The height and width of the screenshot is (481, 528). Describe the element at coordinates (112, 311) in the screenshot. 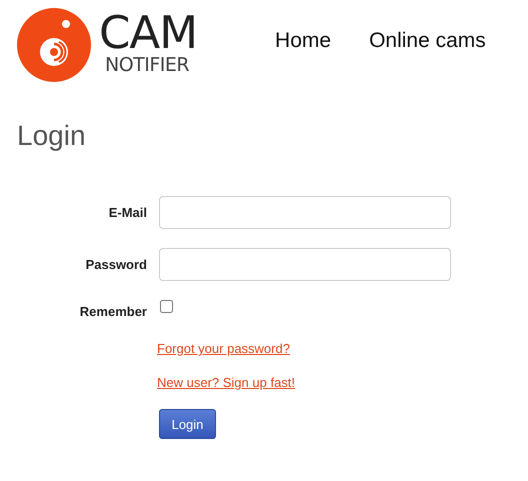

I see `remember-label: Remember` at that location.